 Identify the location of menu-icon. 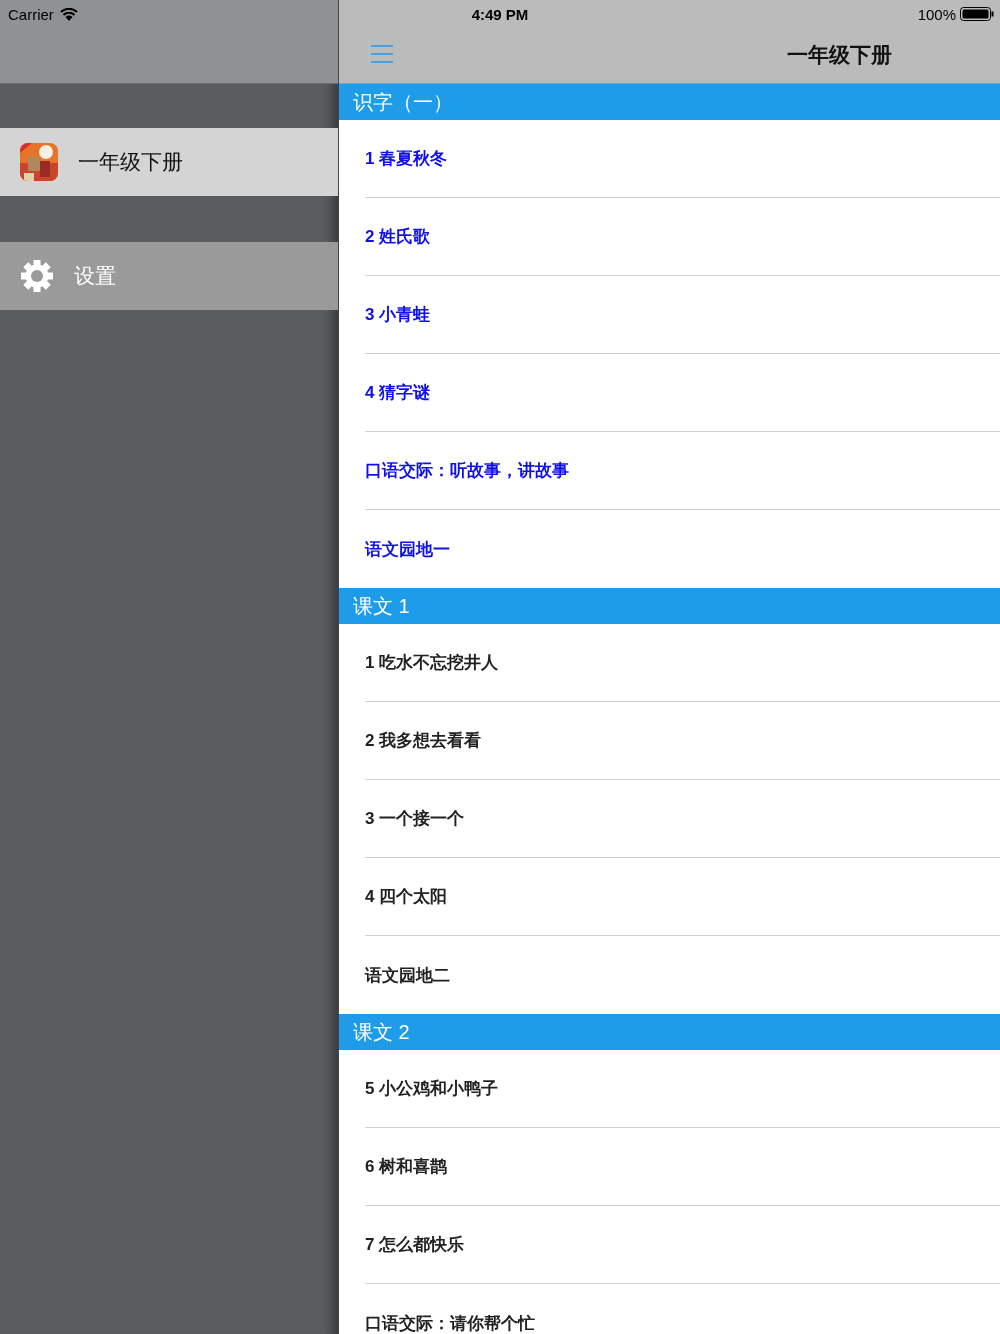
(382, 54).